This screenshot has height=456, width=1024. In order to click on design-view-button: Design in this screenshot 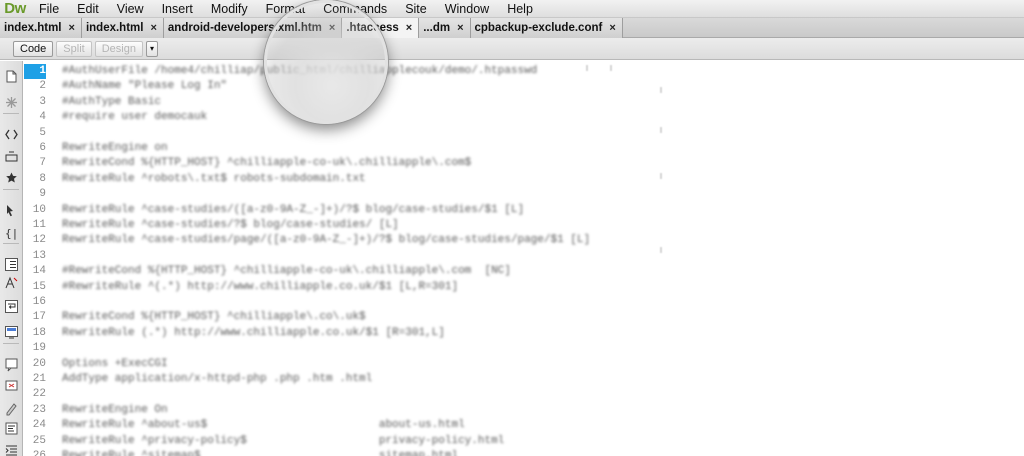, I will do `click(118, 48)`.